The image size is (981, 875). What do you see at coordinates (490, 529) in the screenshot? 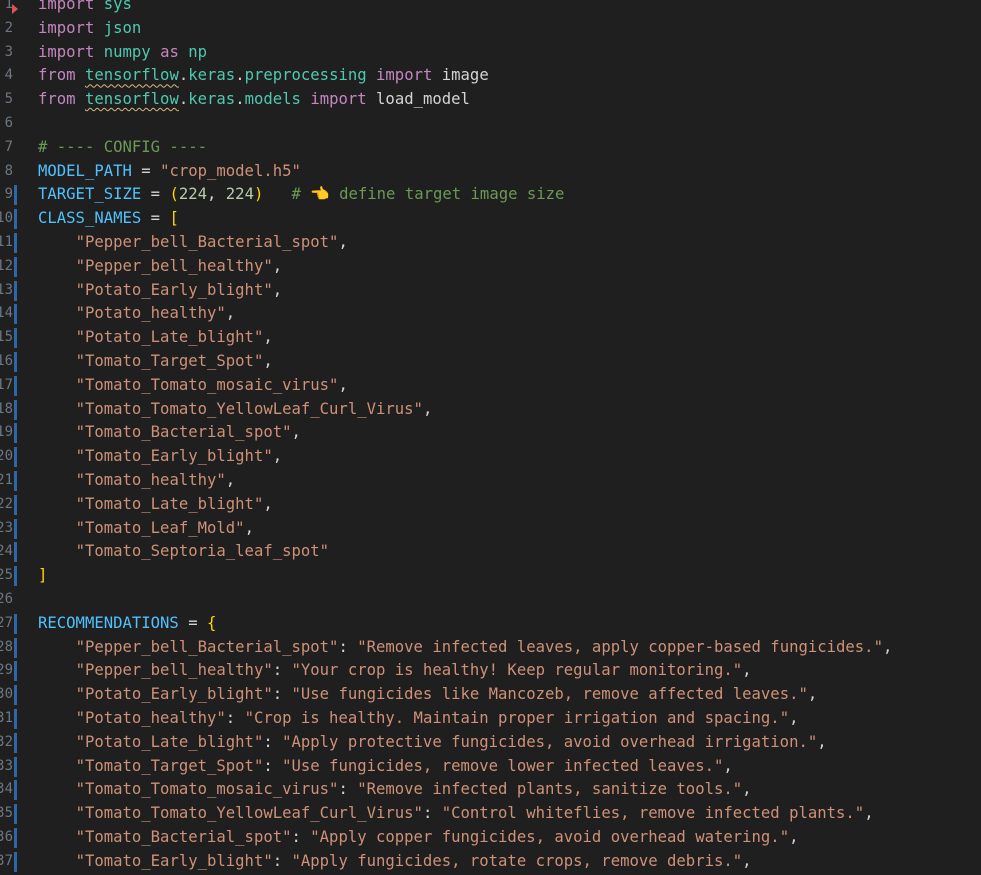
I see `code-line: 23 "Tomato_Leaf_Mold",` at bounding box center [490, 529].